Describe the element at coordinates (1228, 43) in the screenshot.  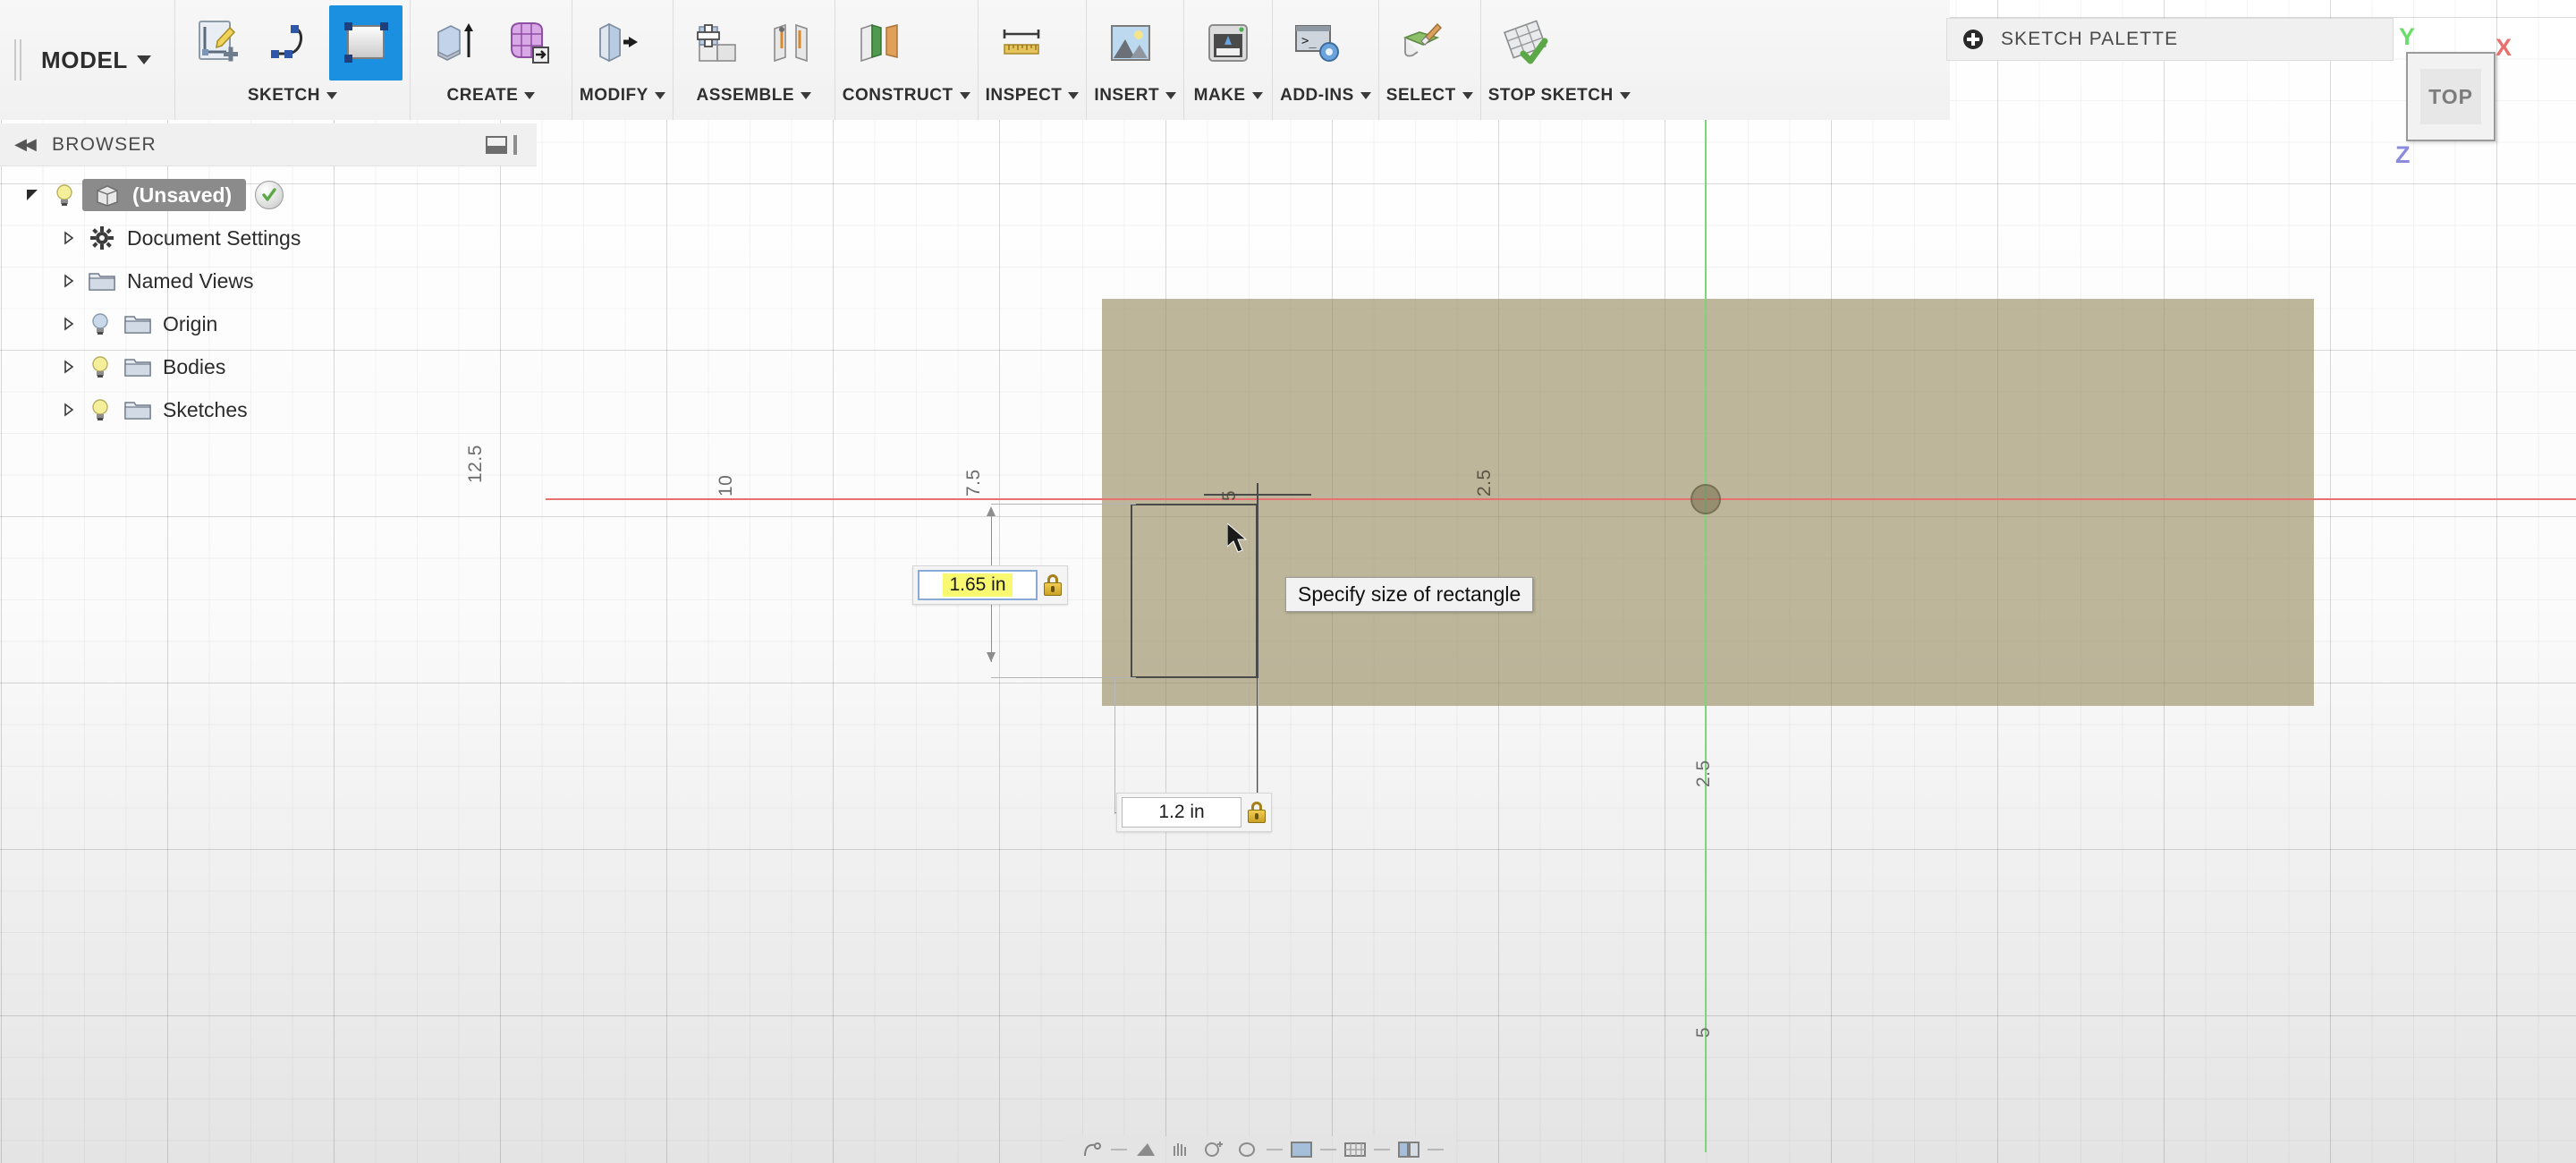
I see `3d-print-button` at that location.